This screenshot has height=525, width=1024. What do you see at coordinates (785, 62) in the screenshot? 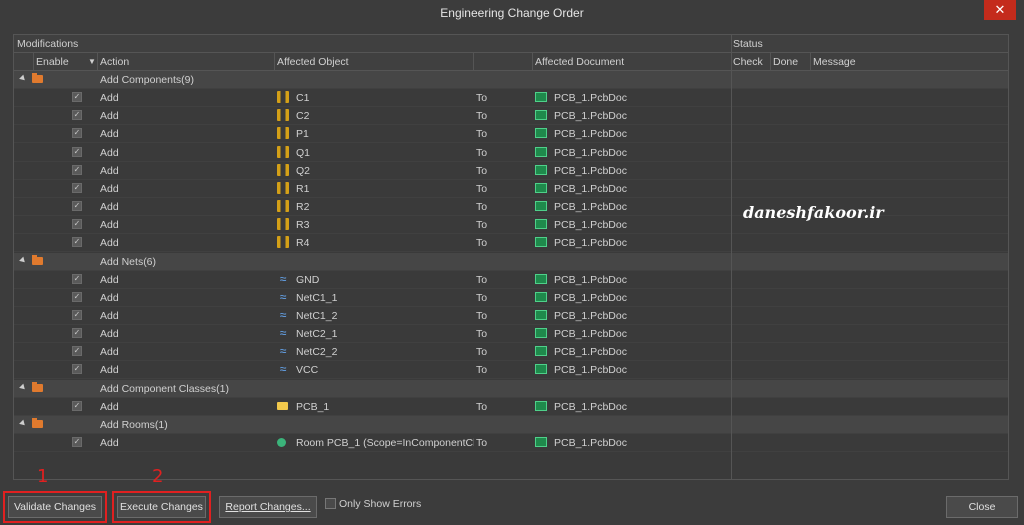
I see `done-column-header: Done` at bounding box center [785, 62].